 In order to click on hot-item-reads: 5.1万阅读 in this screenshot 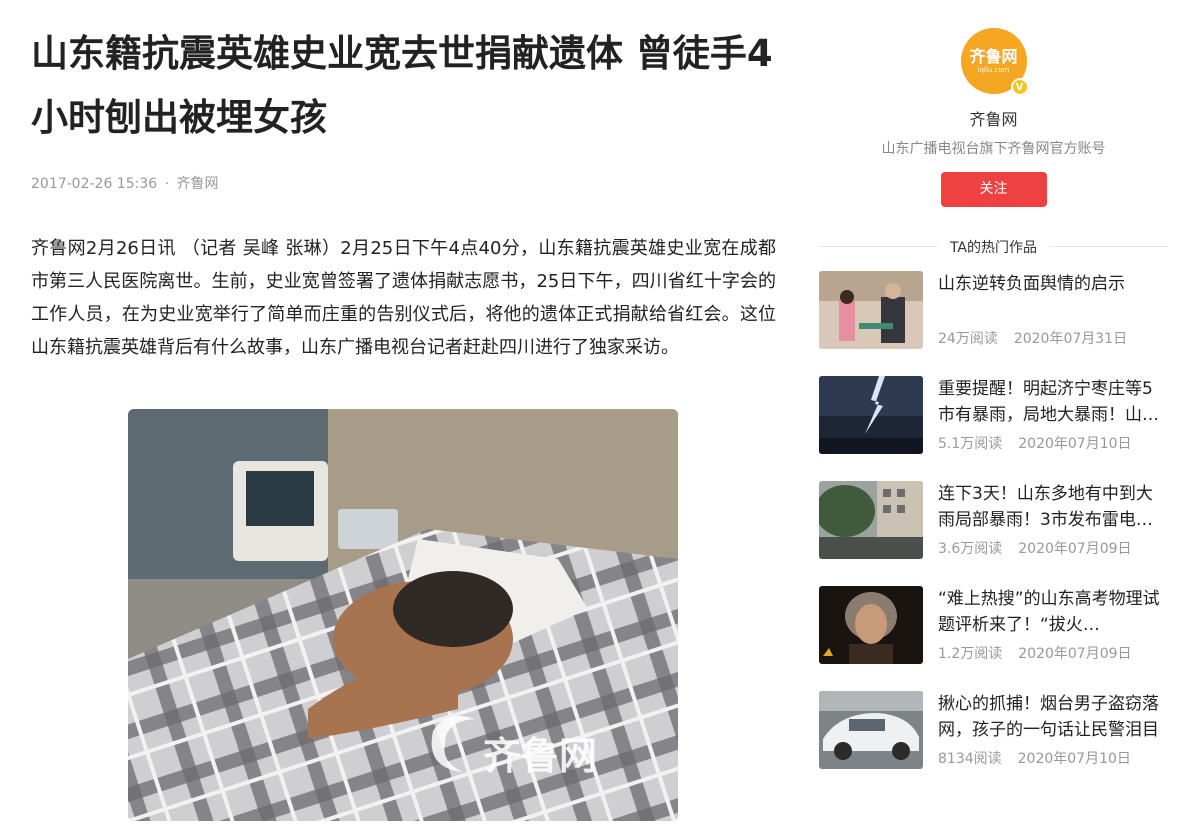, I will do `click(970, 444)`.